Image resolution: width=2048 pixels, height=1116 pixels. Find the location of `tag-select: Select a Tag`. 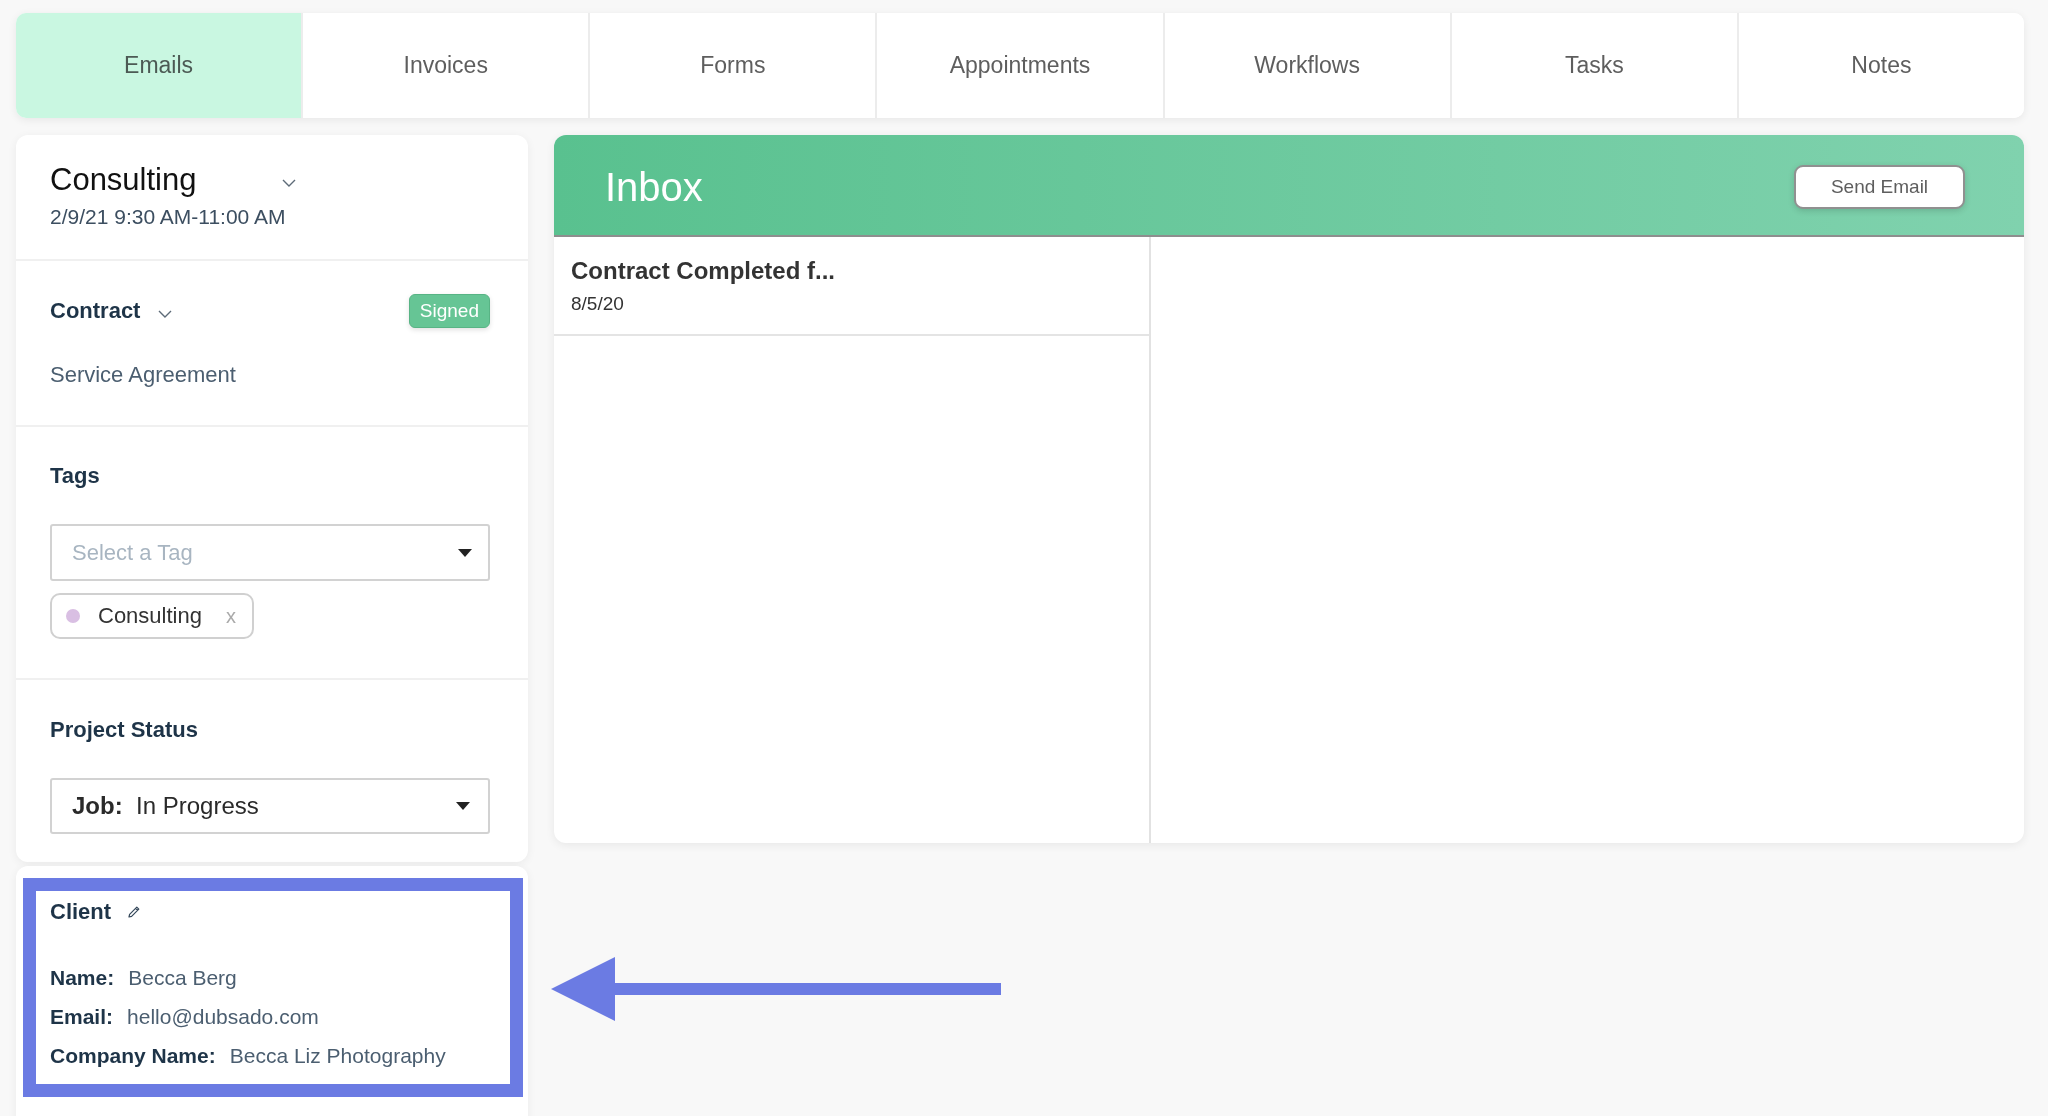

tag-select: Select a Tag is located at coordinates (270, 552).